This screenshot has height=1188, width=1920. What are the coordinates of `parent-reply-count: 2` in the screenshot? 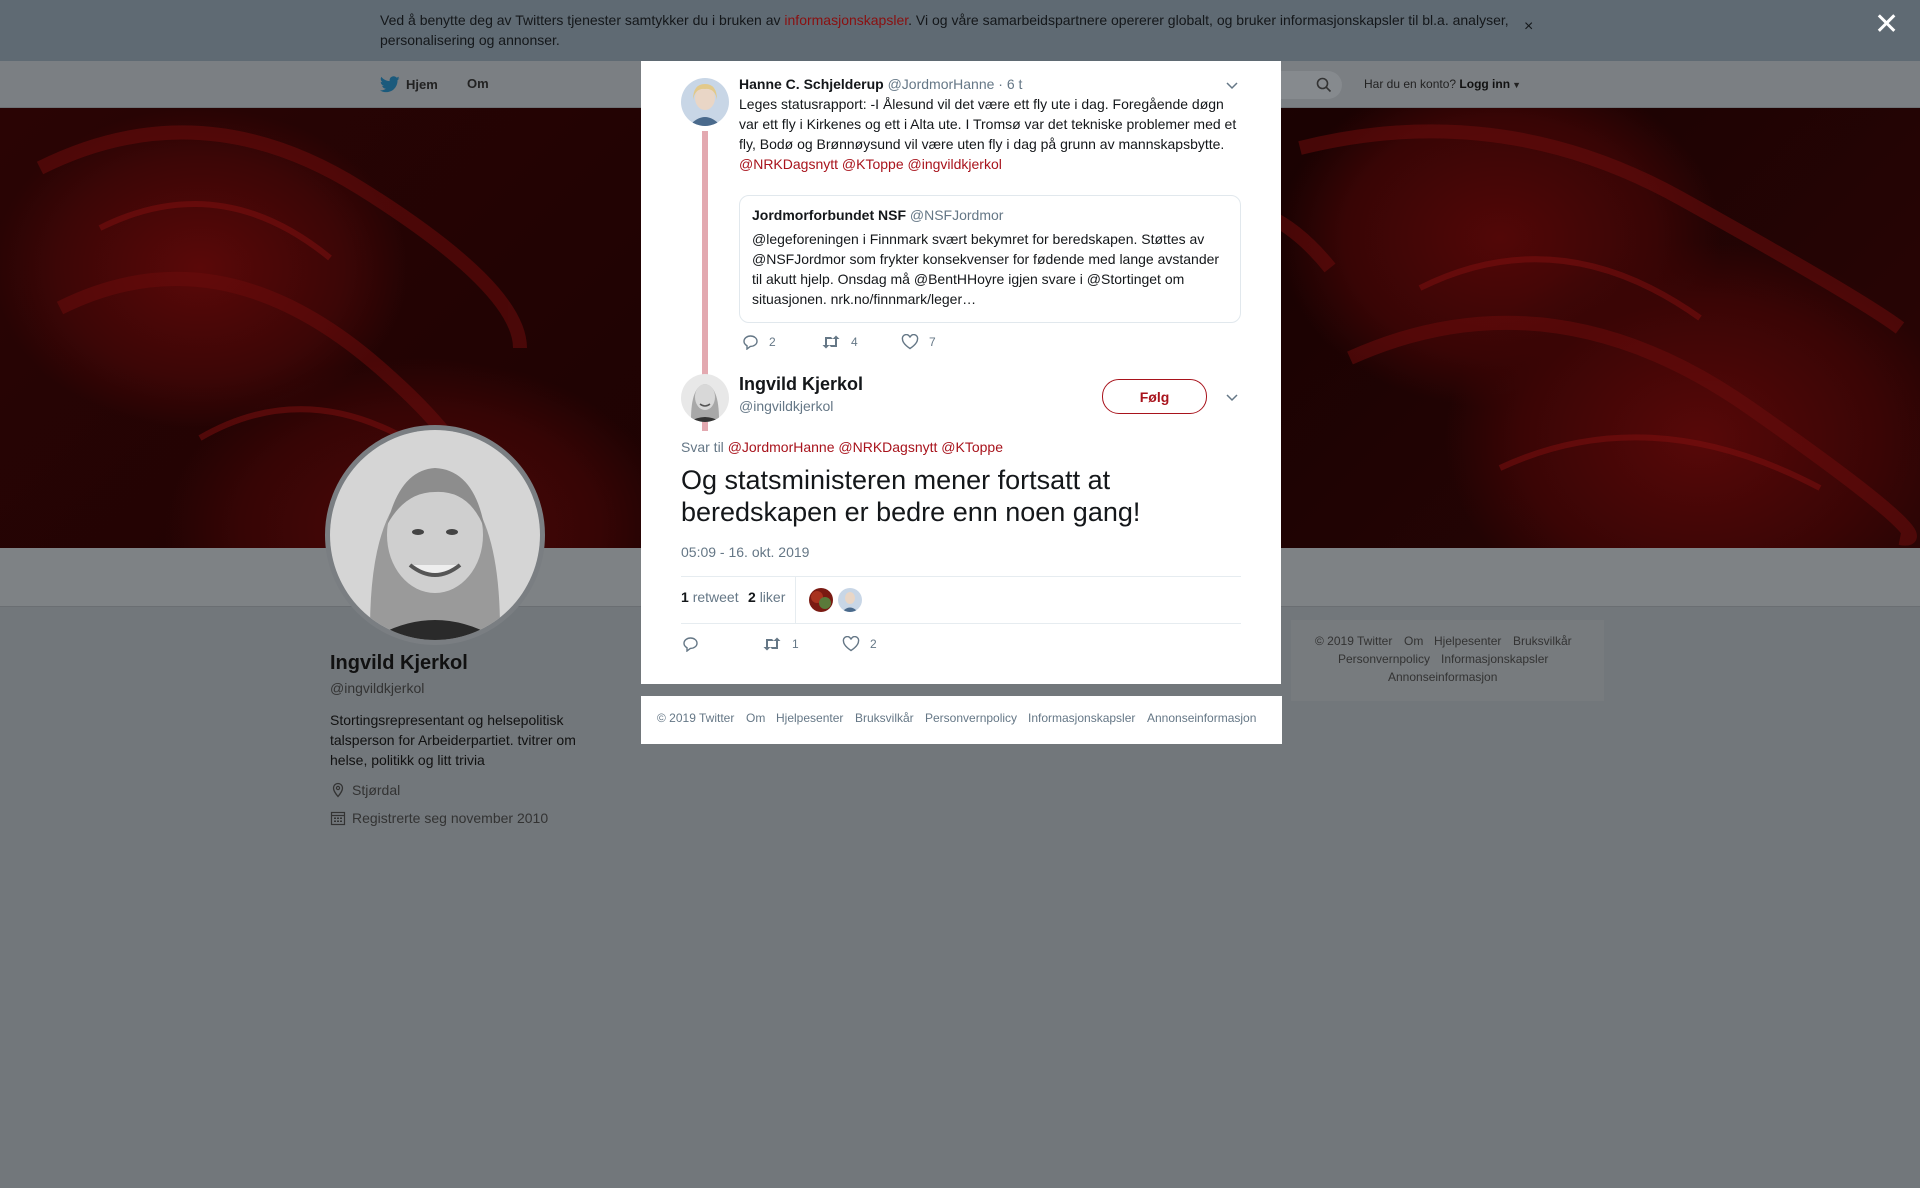 It's located at (772, 342).